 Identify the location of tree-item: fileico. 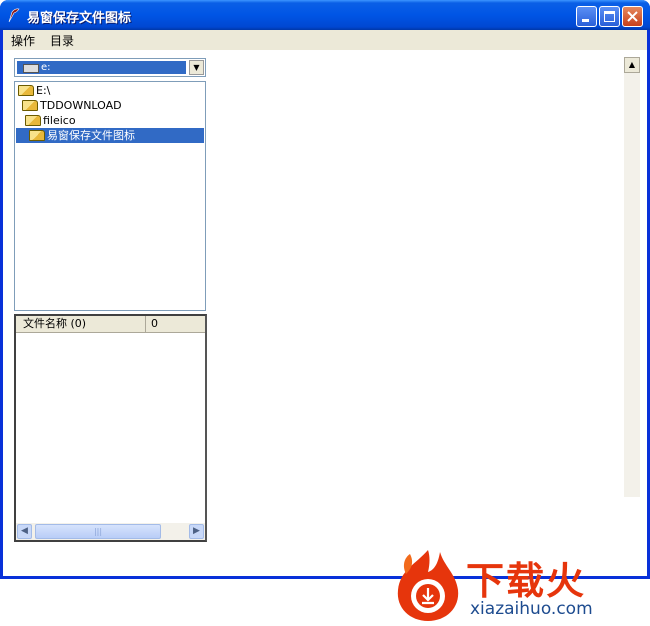
(50, 120).